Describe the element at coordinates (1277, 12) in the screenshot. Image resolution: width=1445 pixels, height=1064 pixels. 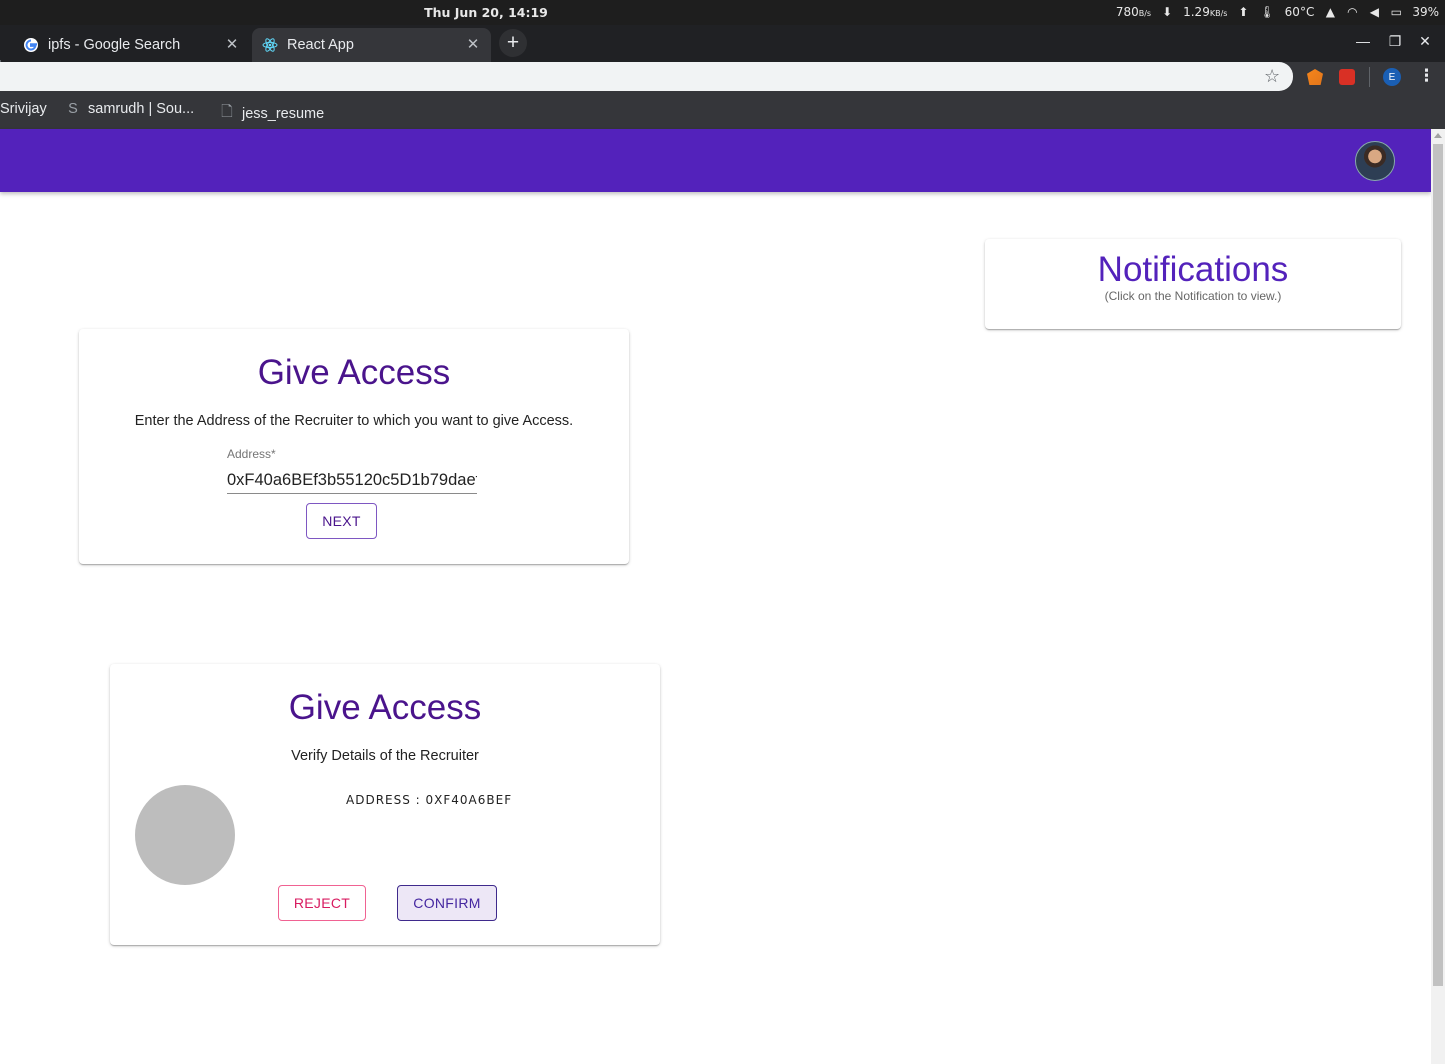
I see `os-status-area: 780B/s ⬇ 1.29KB/s ⬆ 🌡︎ 60°C ▲ ◠ ◀ ▭ 39%` at that location.